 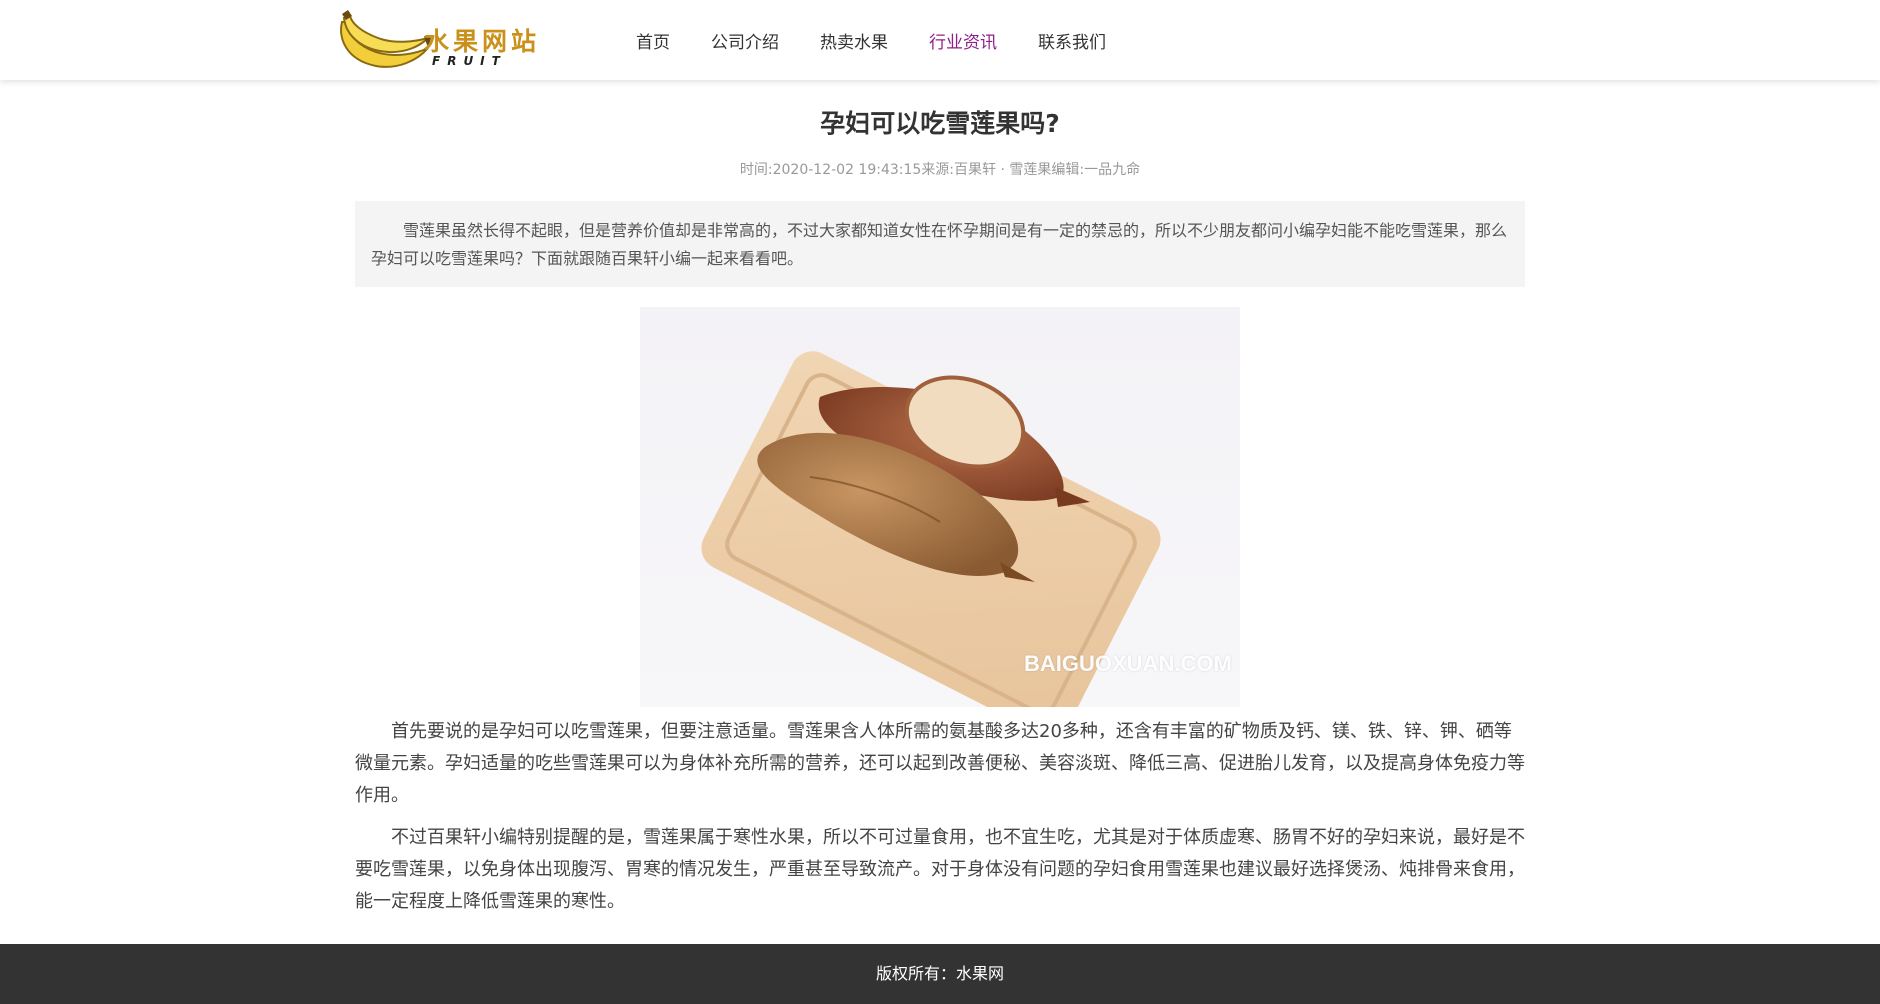 I want to click on site-header: 水果网站 FRUIT 首页 公司介绍 热卖水果 行业资讯 联系我们, so click(x=940, y=40).